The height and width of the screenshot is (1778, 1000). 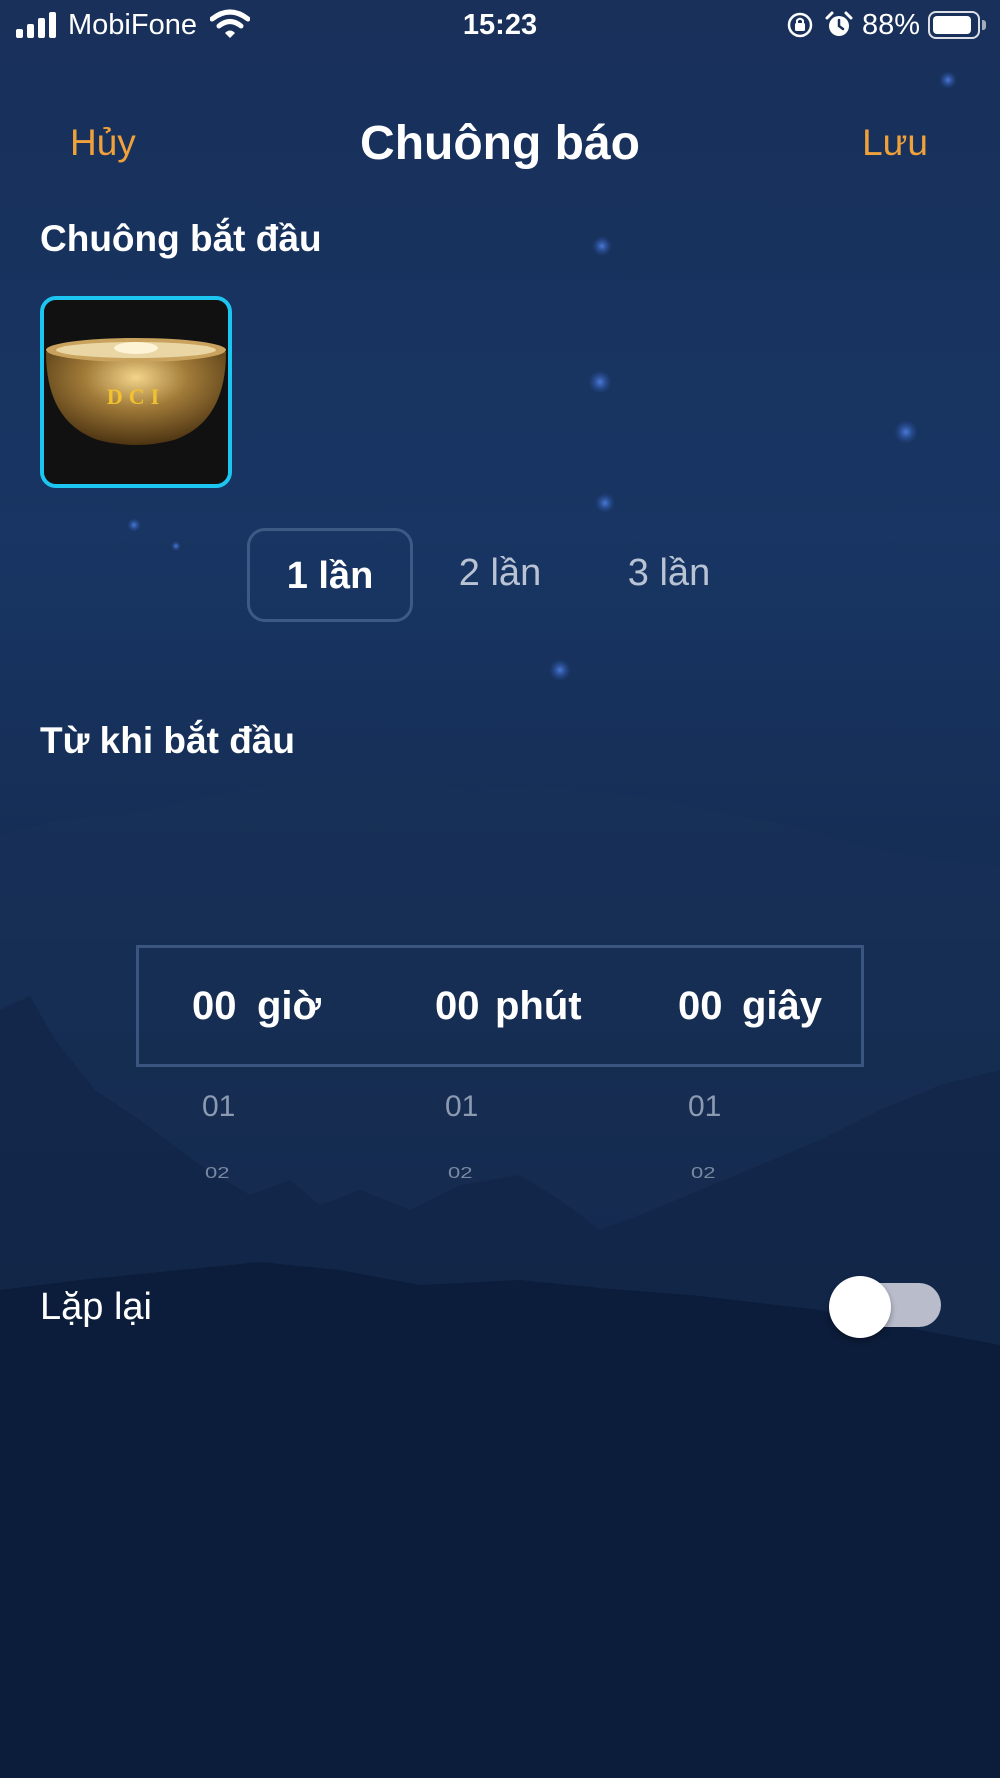 I want to click on minutes-option: 02, so click(x=460, y=1173).